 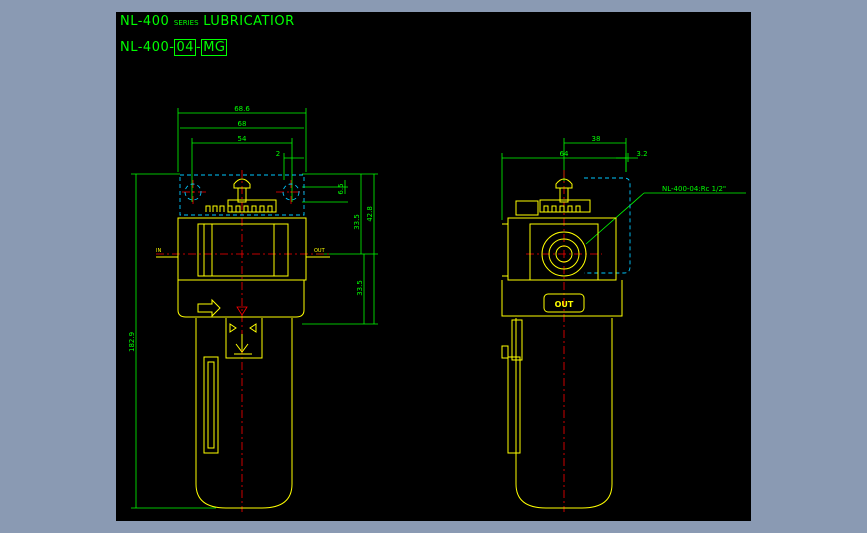 What do you see at coordinates (158, 251) in the screenshot?
I see `port-in-label: IN` at bounding box center [158, 251].